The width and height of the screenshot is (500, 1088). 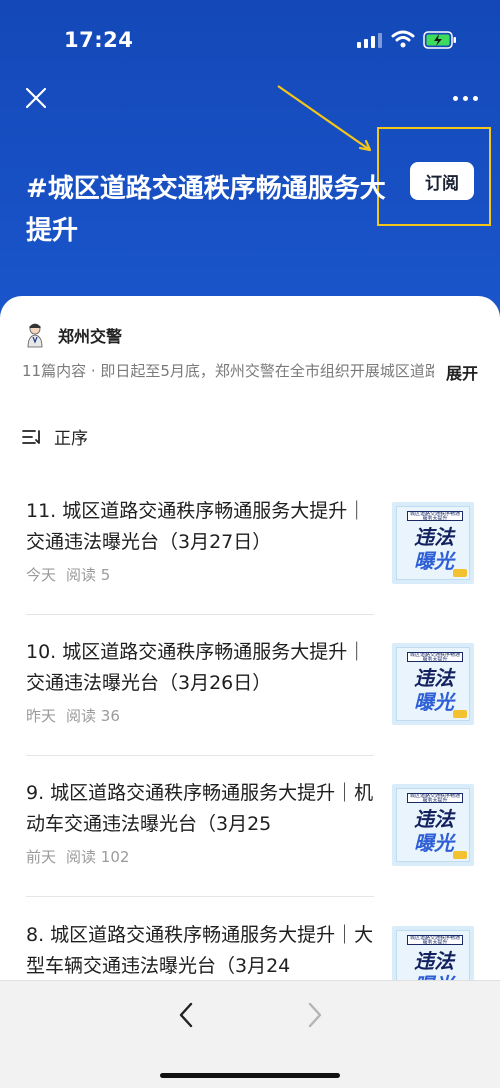 I want to click on article-meta: 前天 阅读 102, so click(x=77, y=856).